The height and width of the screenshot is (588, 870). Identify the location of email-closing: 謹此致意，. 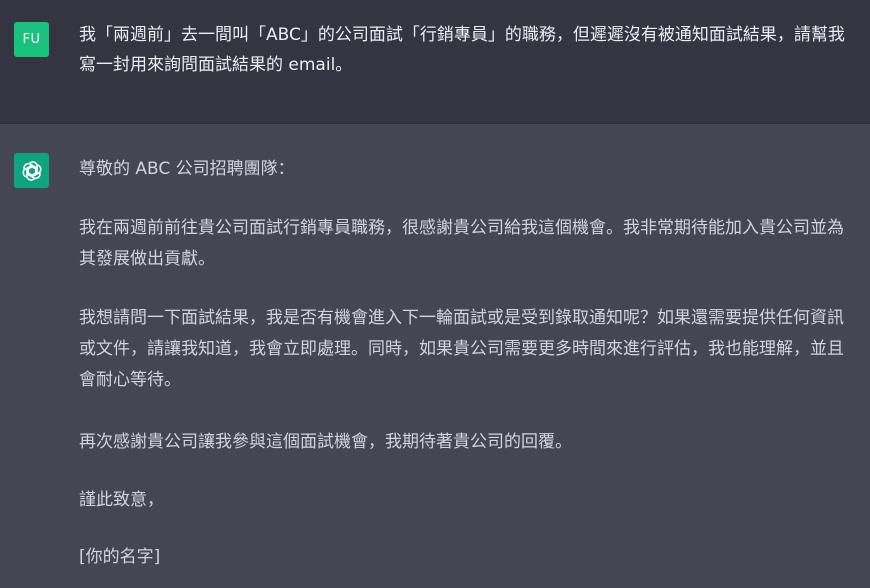
(121, 500).